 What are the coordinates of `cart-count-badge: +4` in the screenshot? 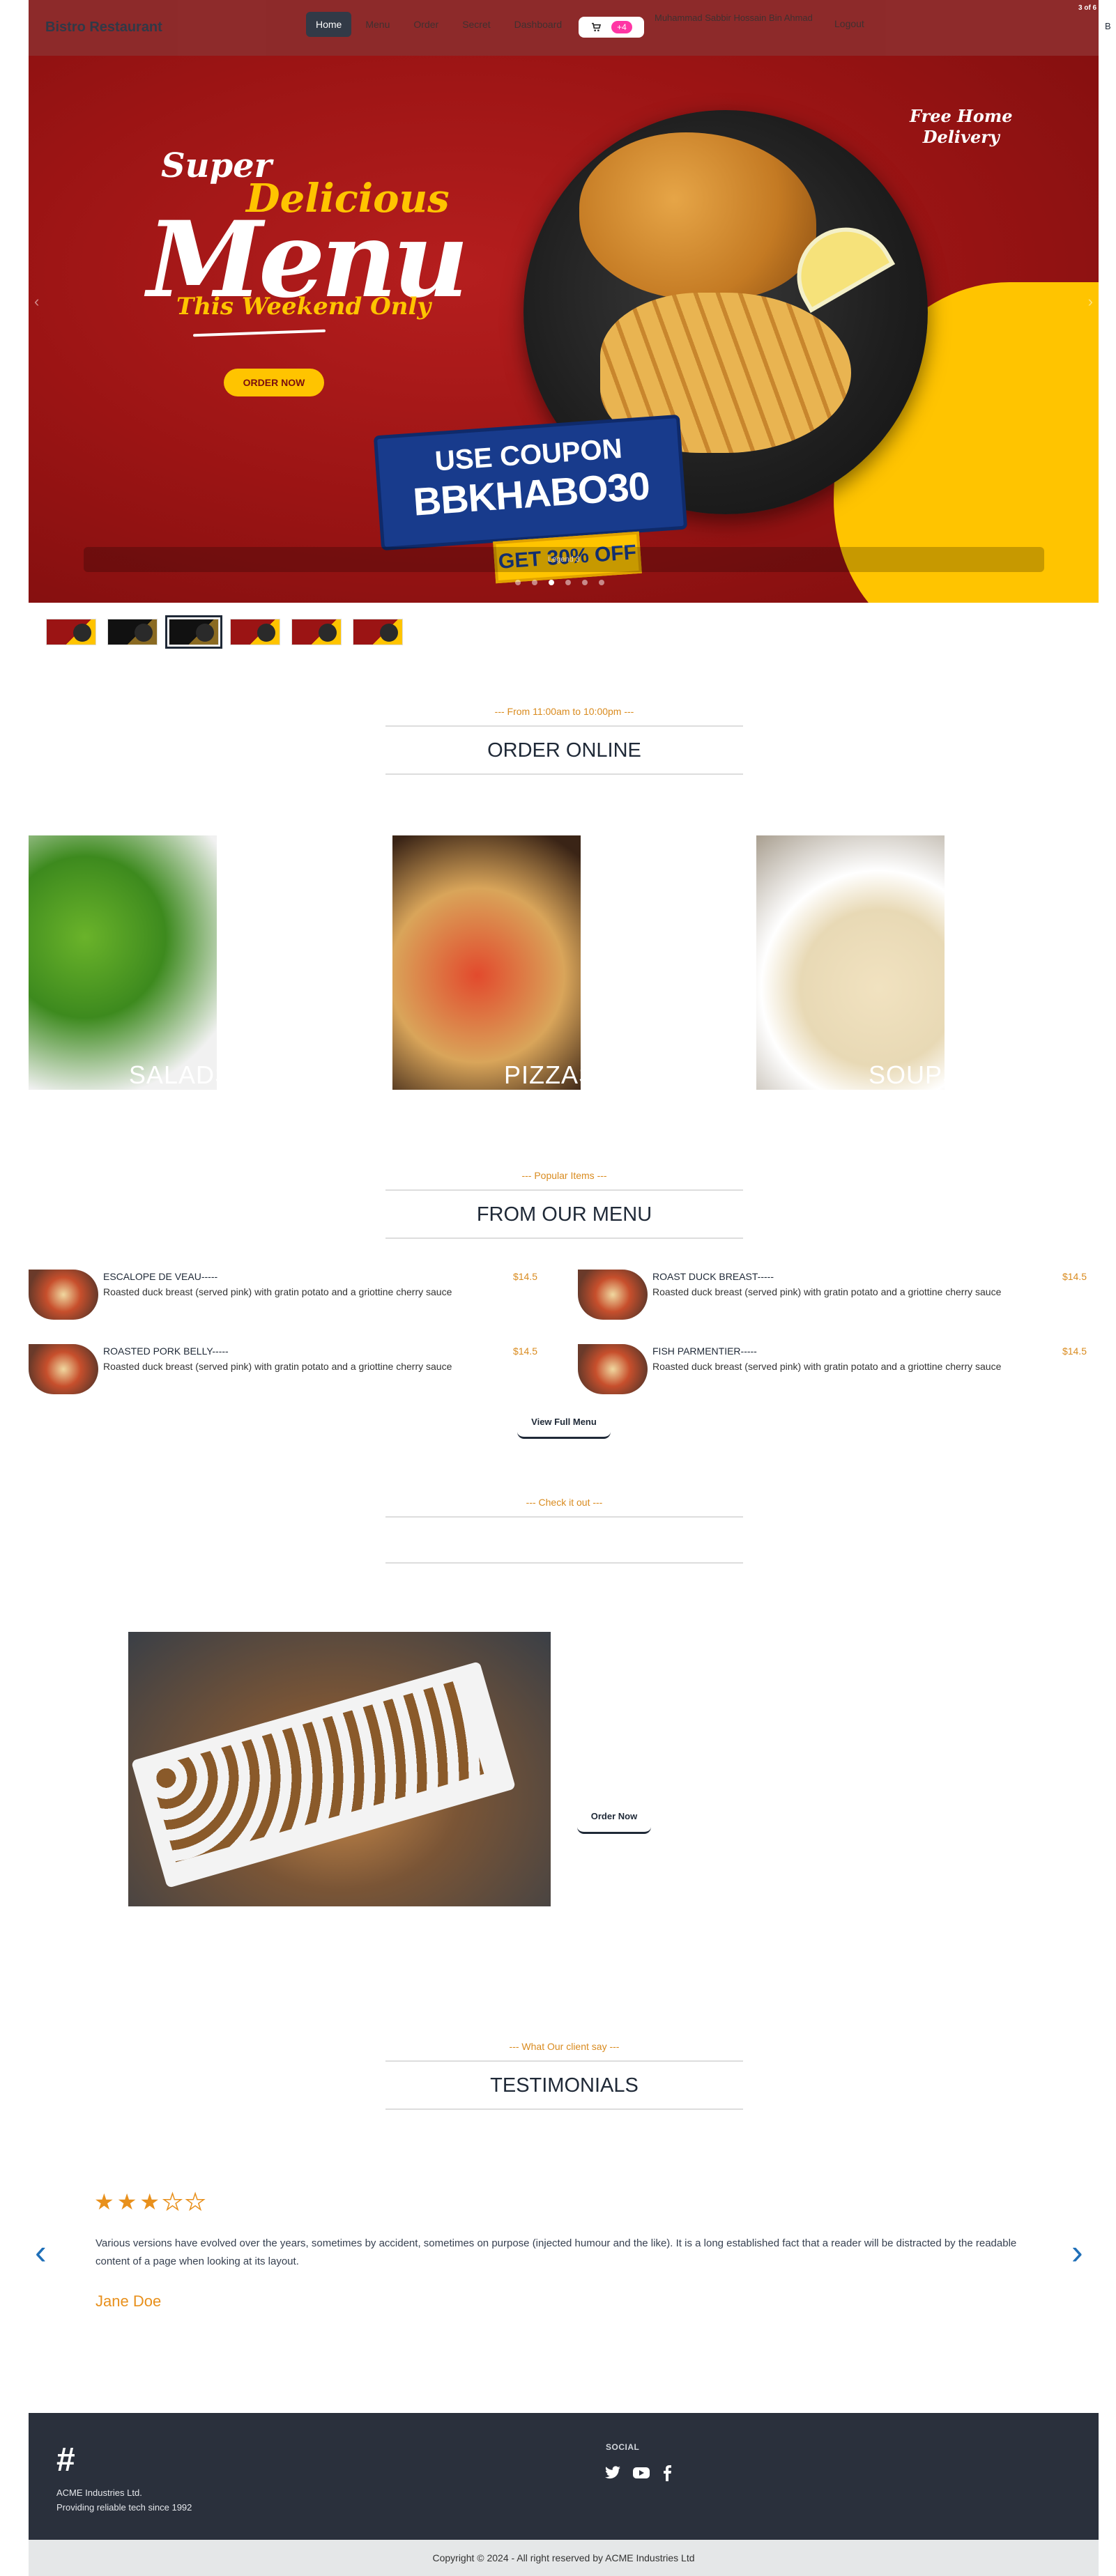 It's located at (621, 27).